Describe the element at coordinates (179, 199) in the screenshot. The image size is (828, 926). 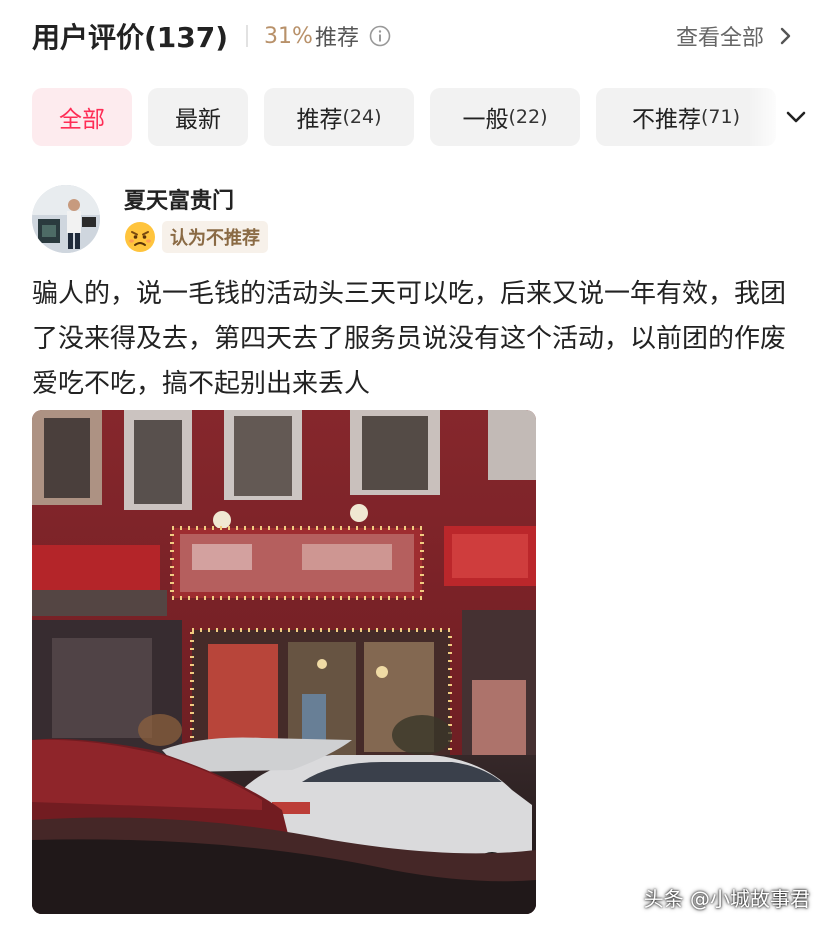
I see `review-username: 夏天富贵门` at that location.